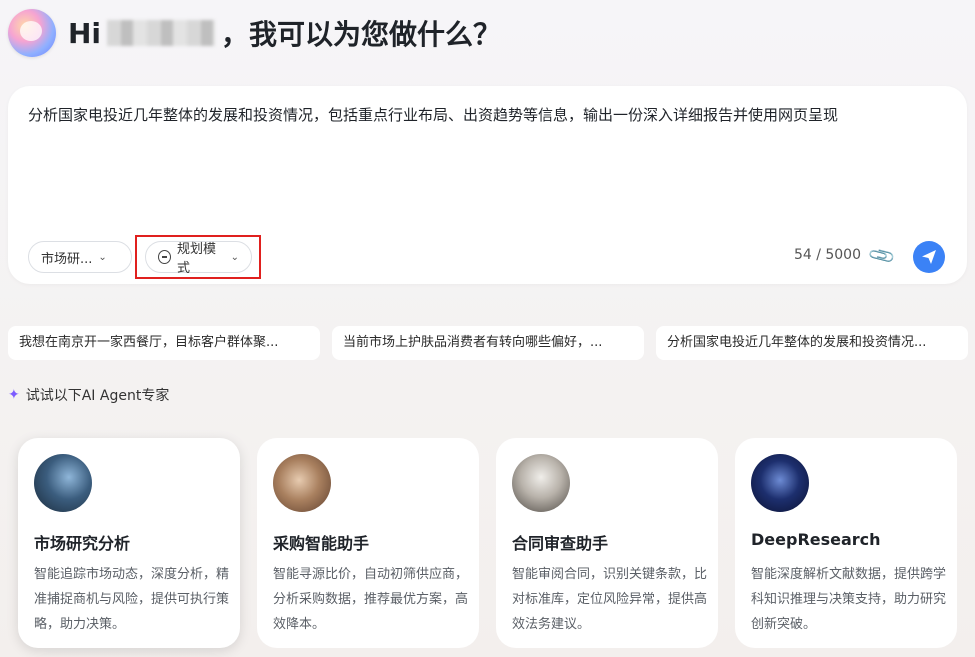 The image size is (975, 657). I want to click on agent-description: 智能深度解析文献数据，提供跨学科知识推理与决策支持，助力研究创新突破。, so click(849, 599).